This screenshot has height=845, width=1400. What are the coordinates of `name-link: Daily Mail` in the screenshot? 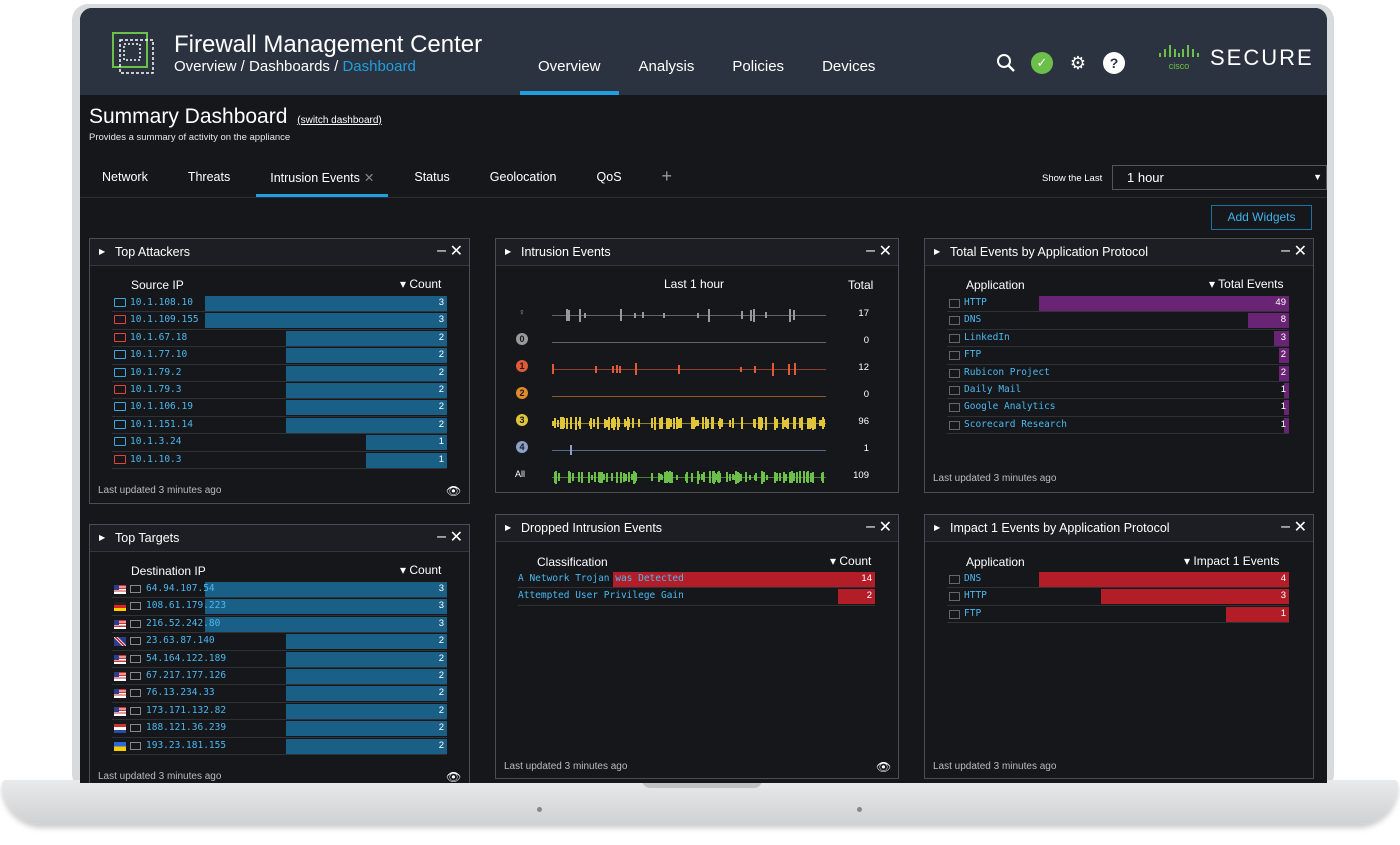 It's located at (992, 389).